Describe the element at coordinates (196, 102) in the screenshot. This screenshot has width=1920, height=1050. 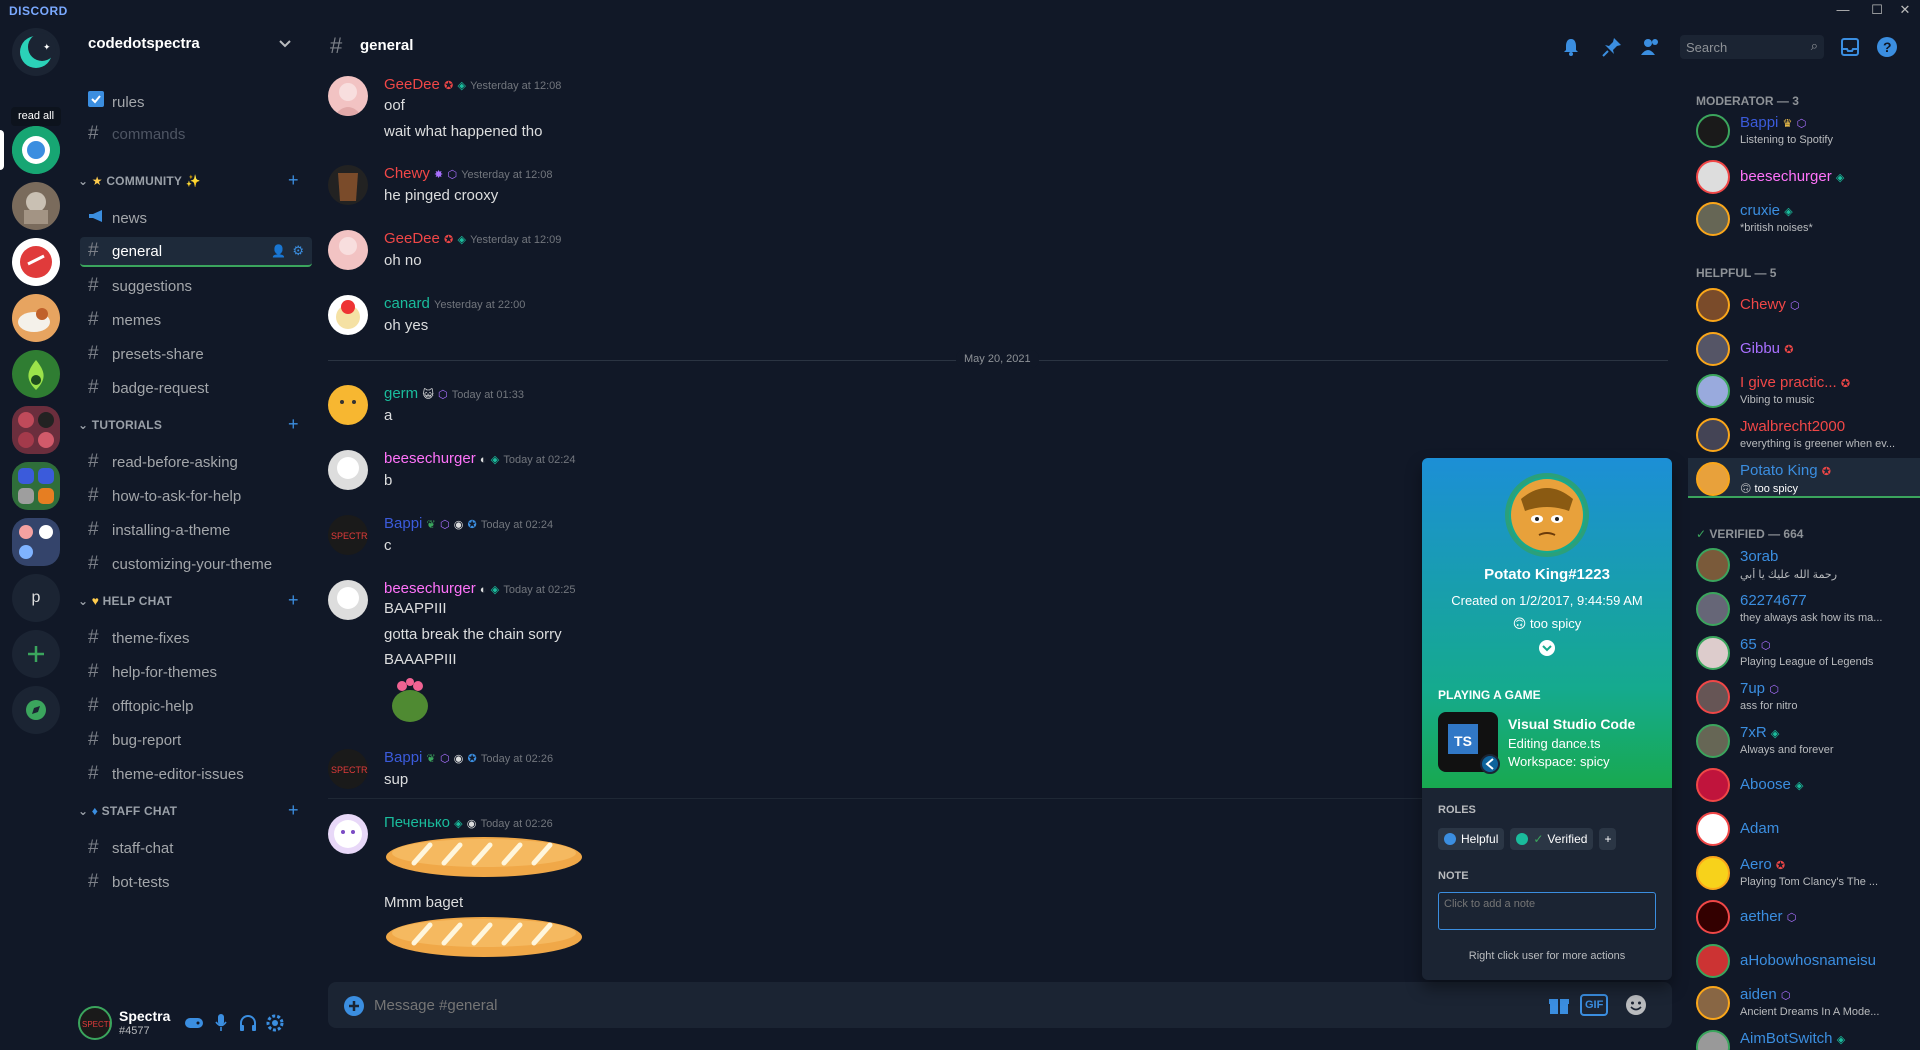
I see `channel-rules: rules` at that location.